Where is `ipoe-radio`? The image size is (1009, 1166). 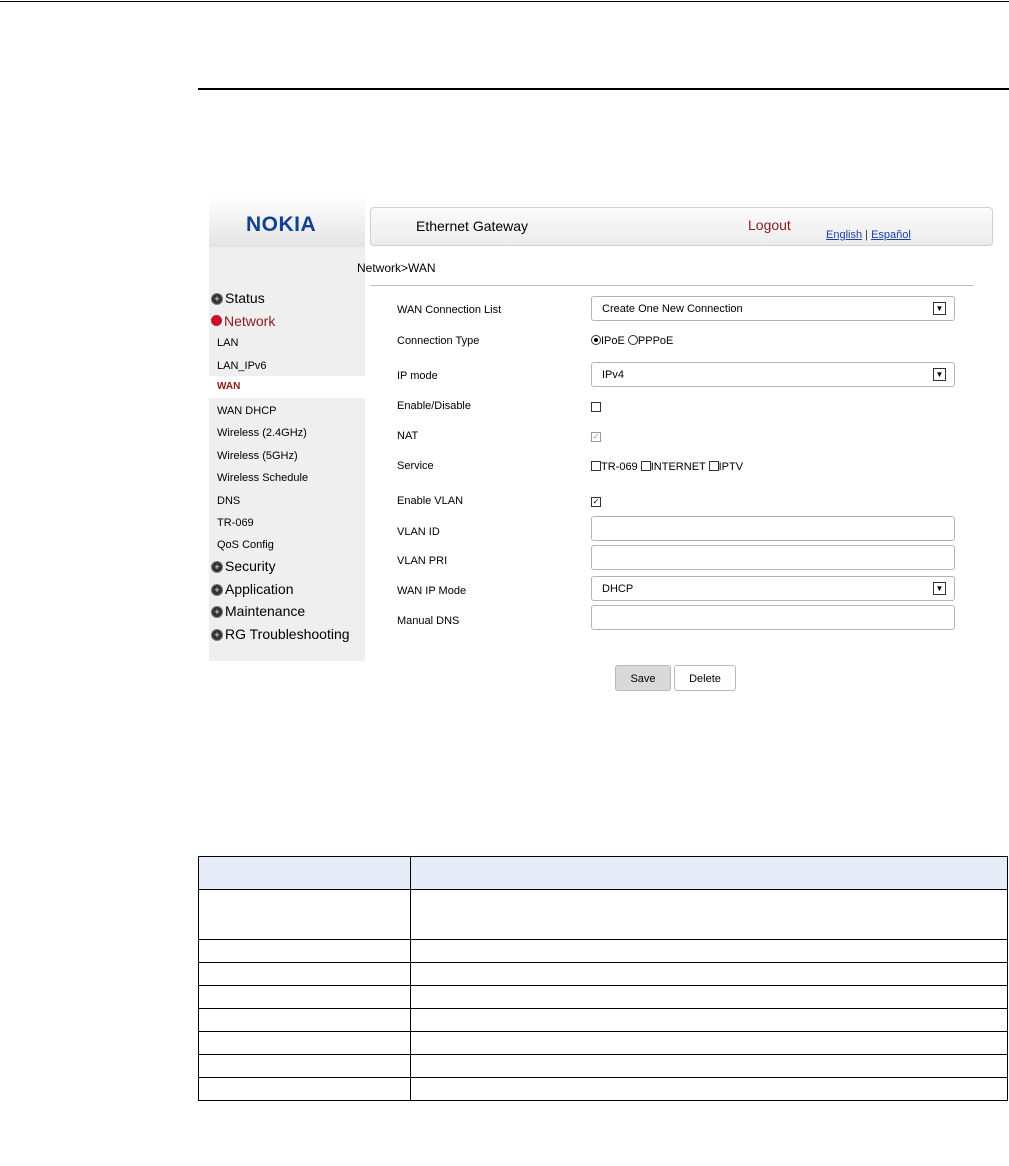 ipoe-radio is located at coordinates (596, 340).